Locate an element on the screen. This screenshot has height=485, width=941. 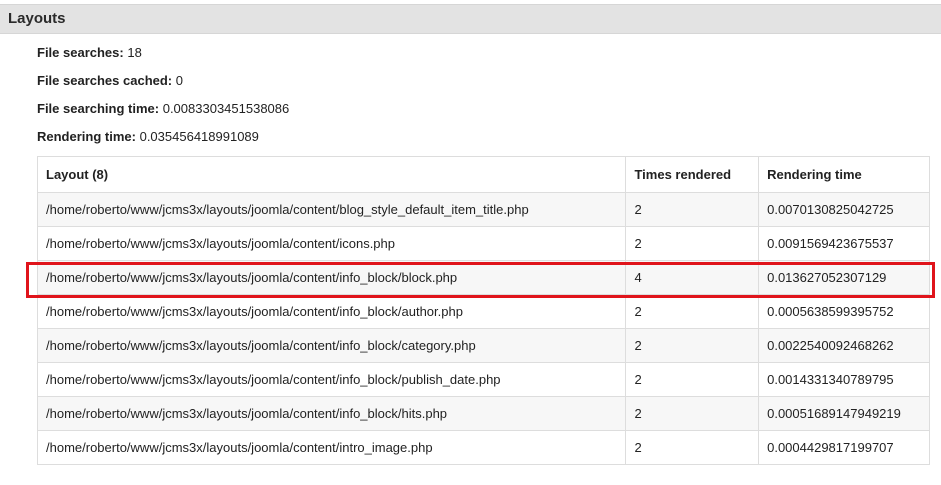
stat-label: File searching time: is located at coordinates (98, 108).